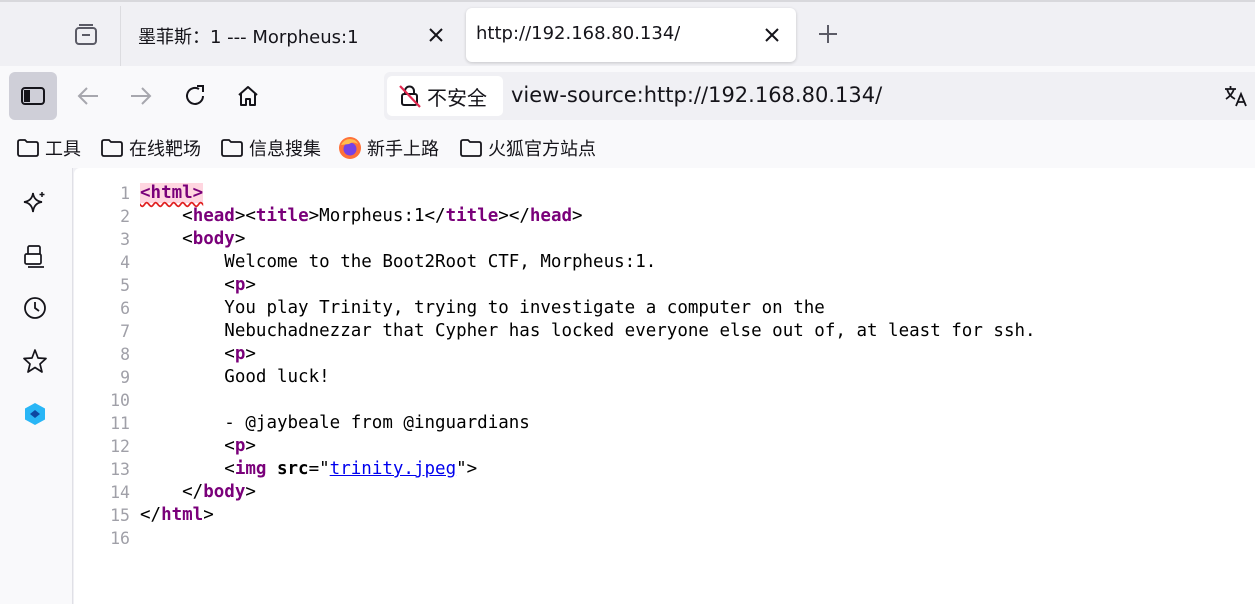  I want to click on home-icon, so click(248, 96).